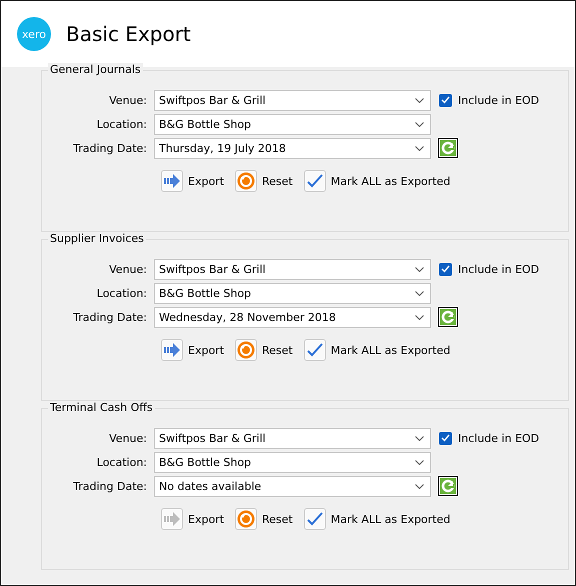 The image size is (576, 586). What do you see at coordinates (95, 69) in the screenshot?
I see `group-title: General Journals` at bounding box center [95, 69].